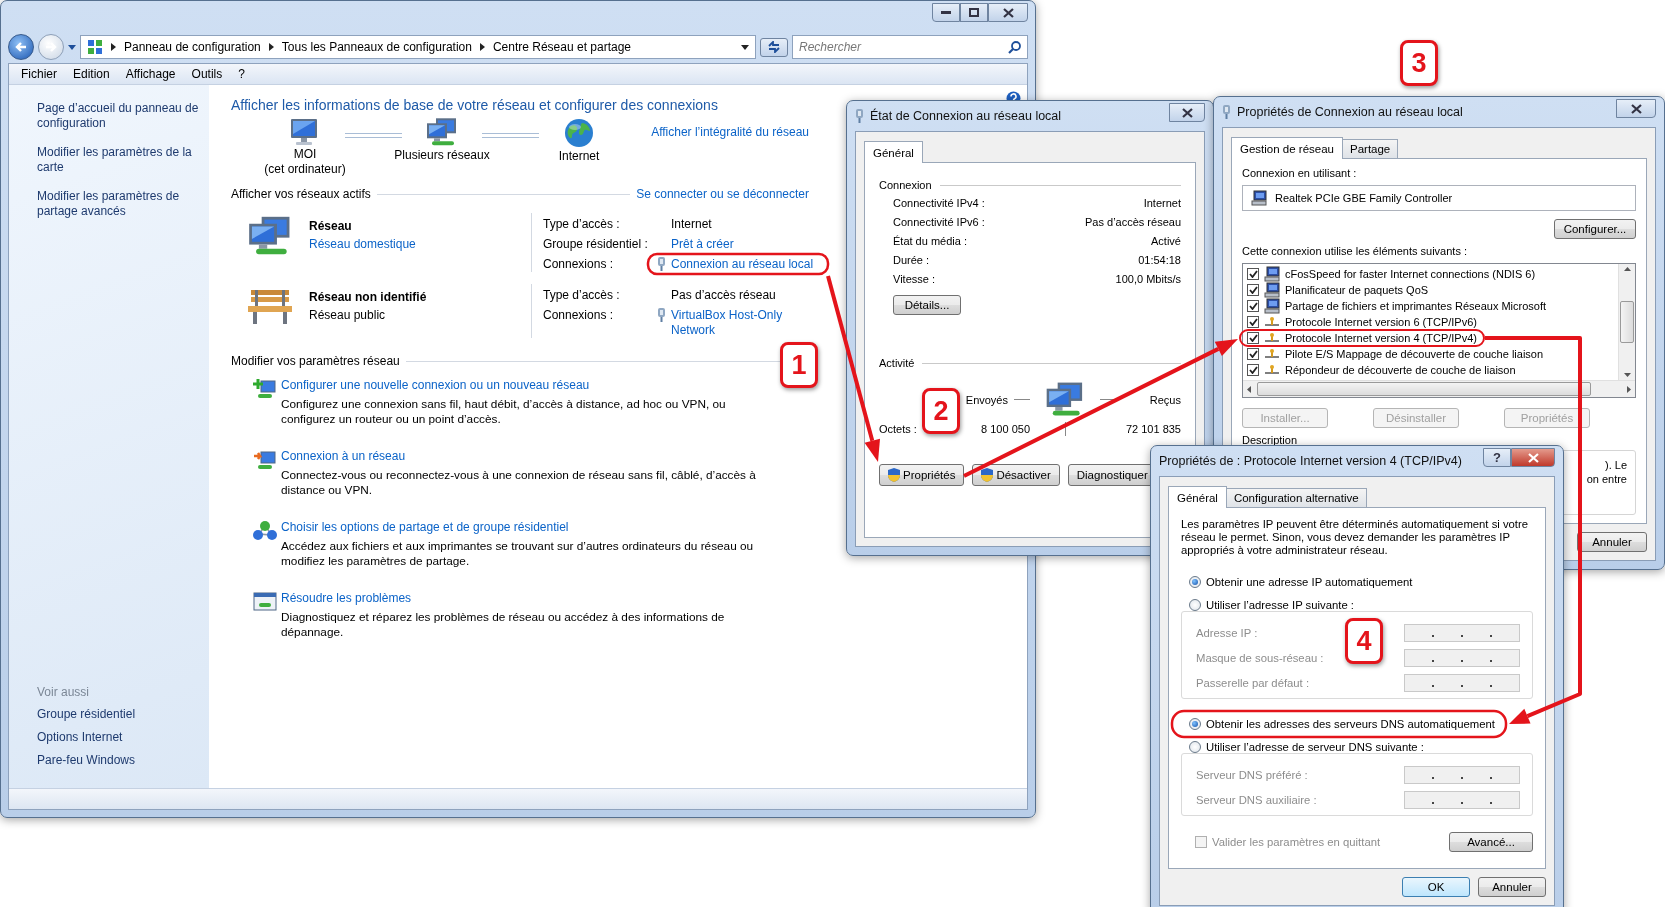 The height and width of the screenshot is (907, 1665). I want to click on breadcrumb: Panneau de configuration, so click(192, 47).